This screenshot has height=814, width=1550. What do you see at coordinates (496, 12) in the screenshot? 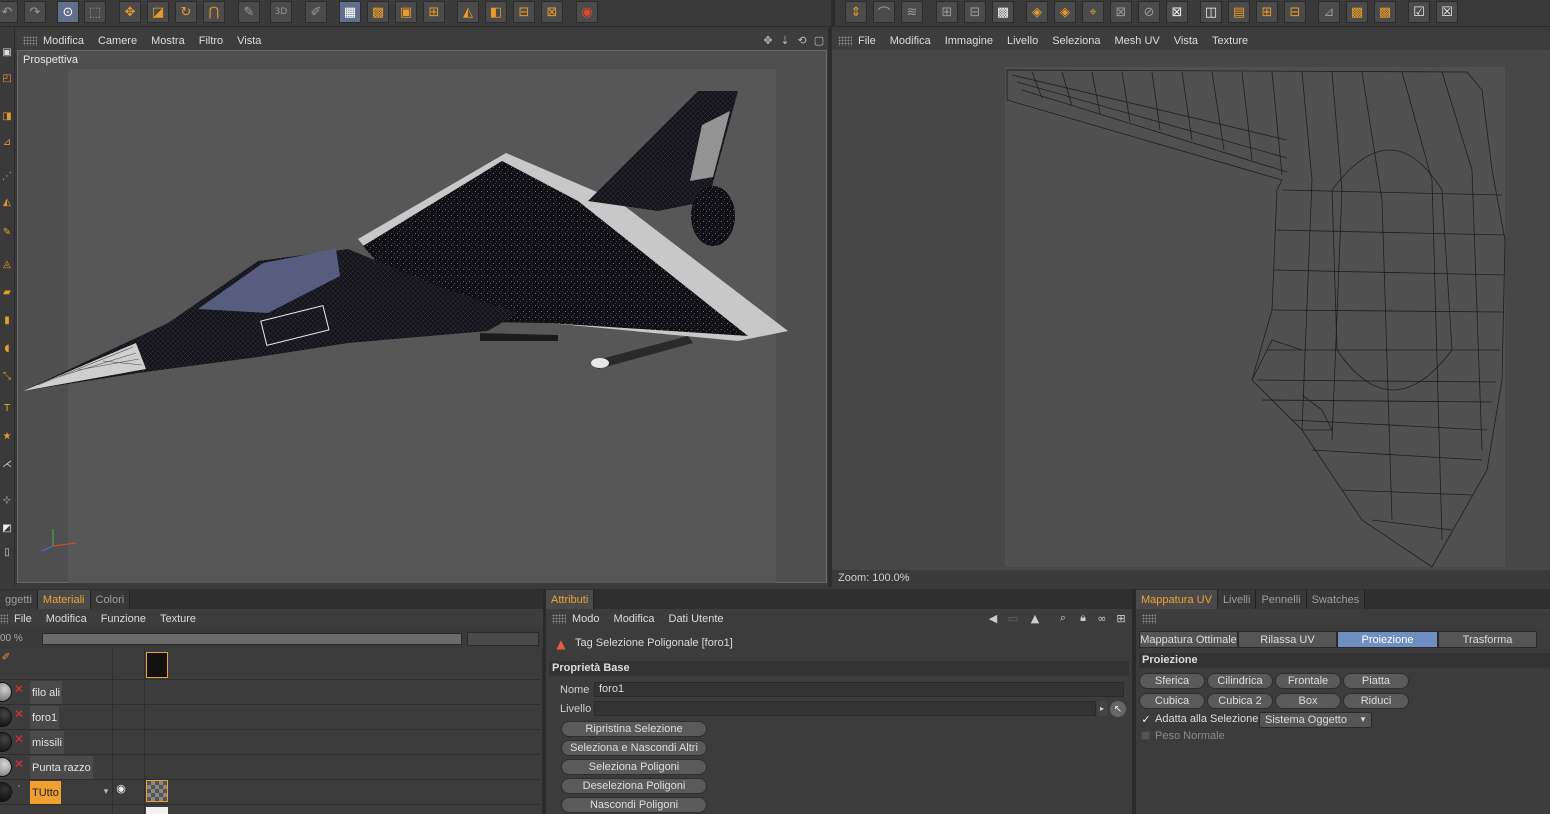
I see `layout-quad-icon: ◧` at bounding box center [496, 12].